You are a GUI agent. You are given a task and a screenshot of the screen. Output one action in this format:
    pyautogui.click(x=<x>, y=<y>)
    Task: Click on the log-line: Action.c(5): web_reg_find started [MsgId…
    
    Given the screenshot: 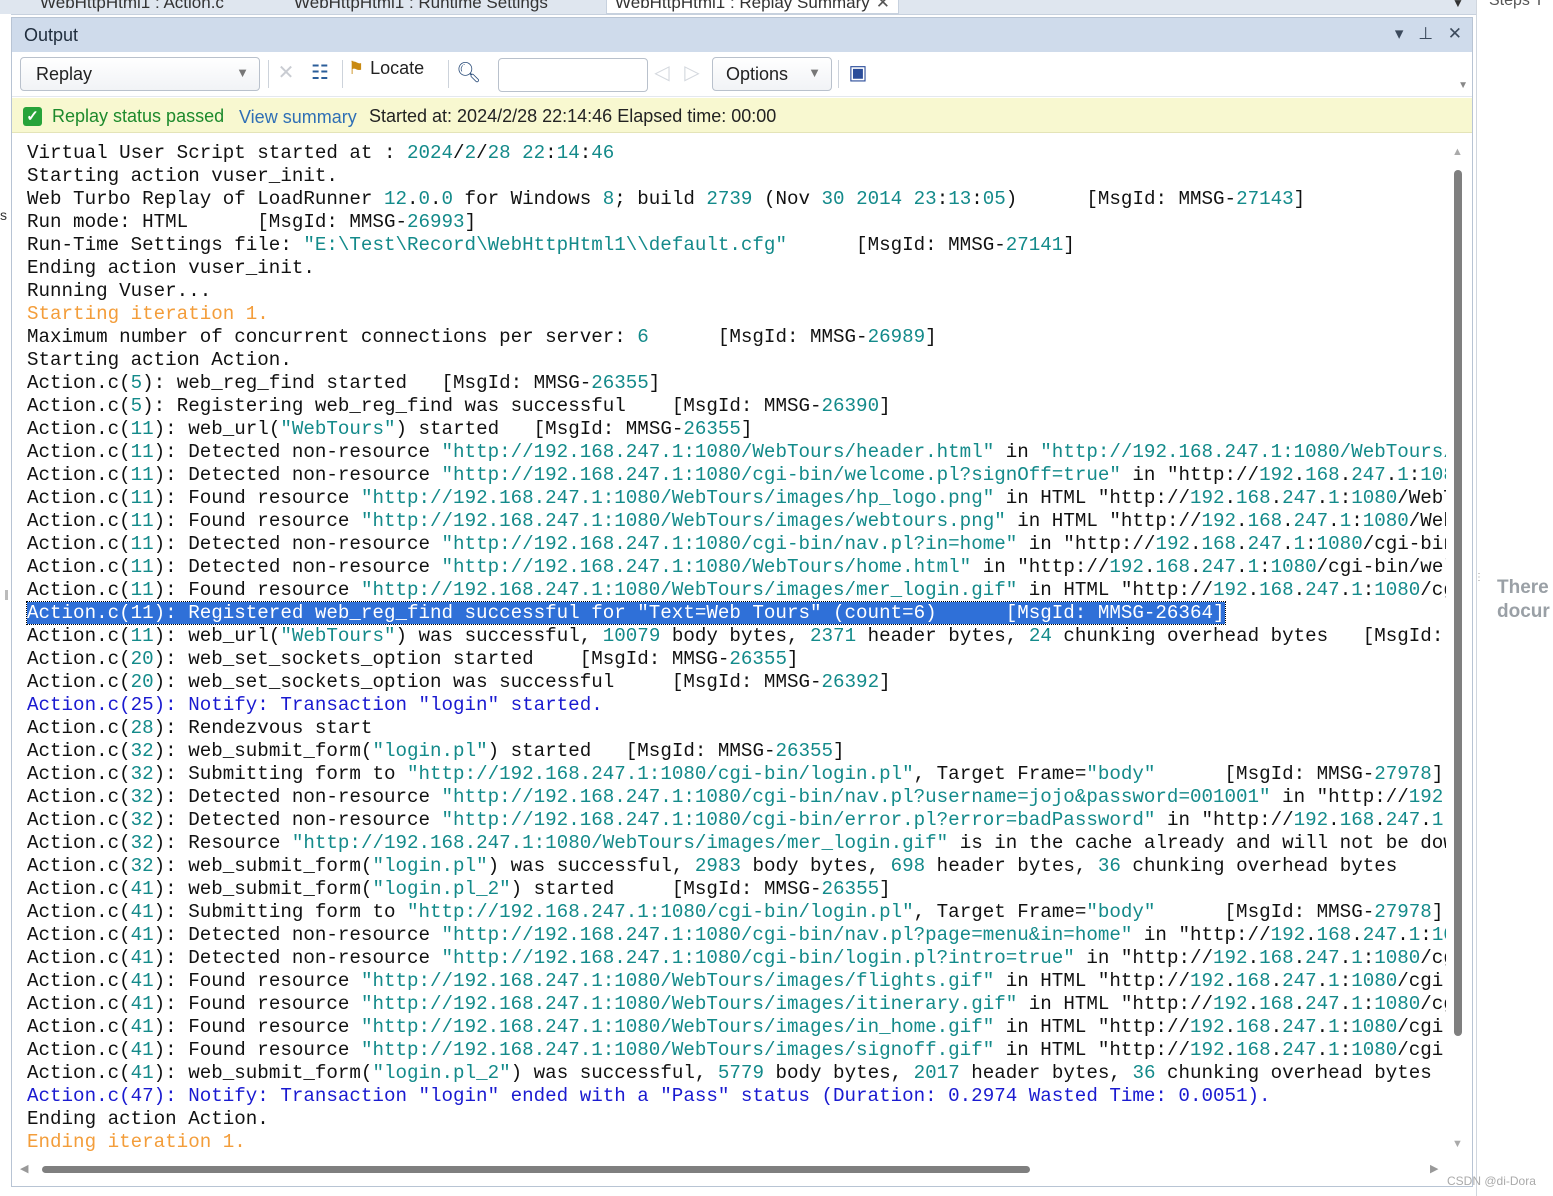 What is the action you would take?
    pyautogui.click(x=736, y=383)
    